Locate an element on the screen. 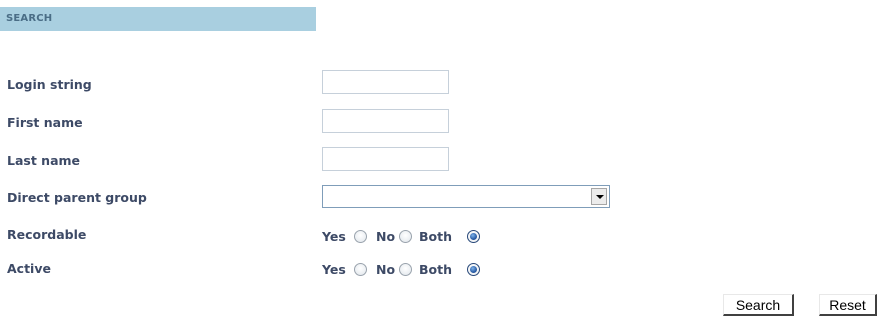  active-no-label: No is located at coordinates (385, 269).